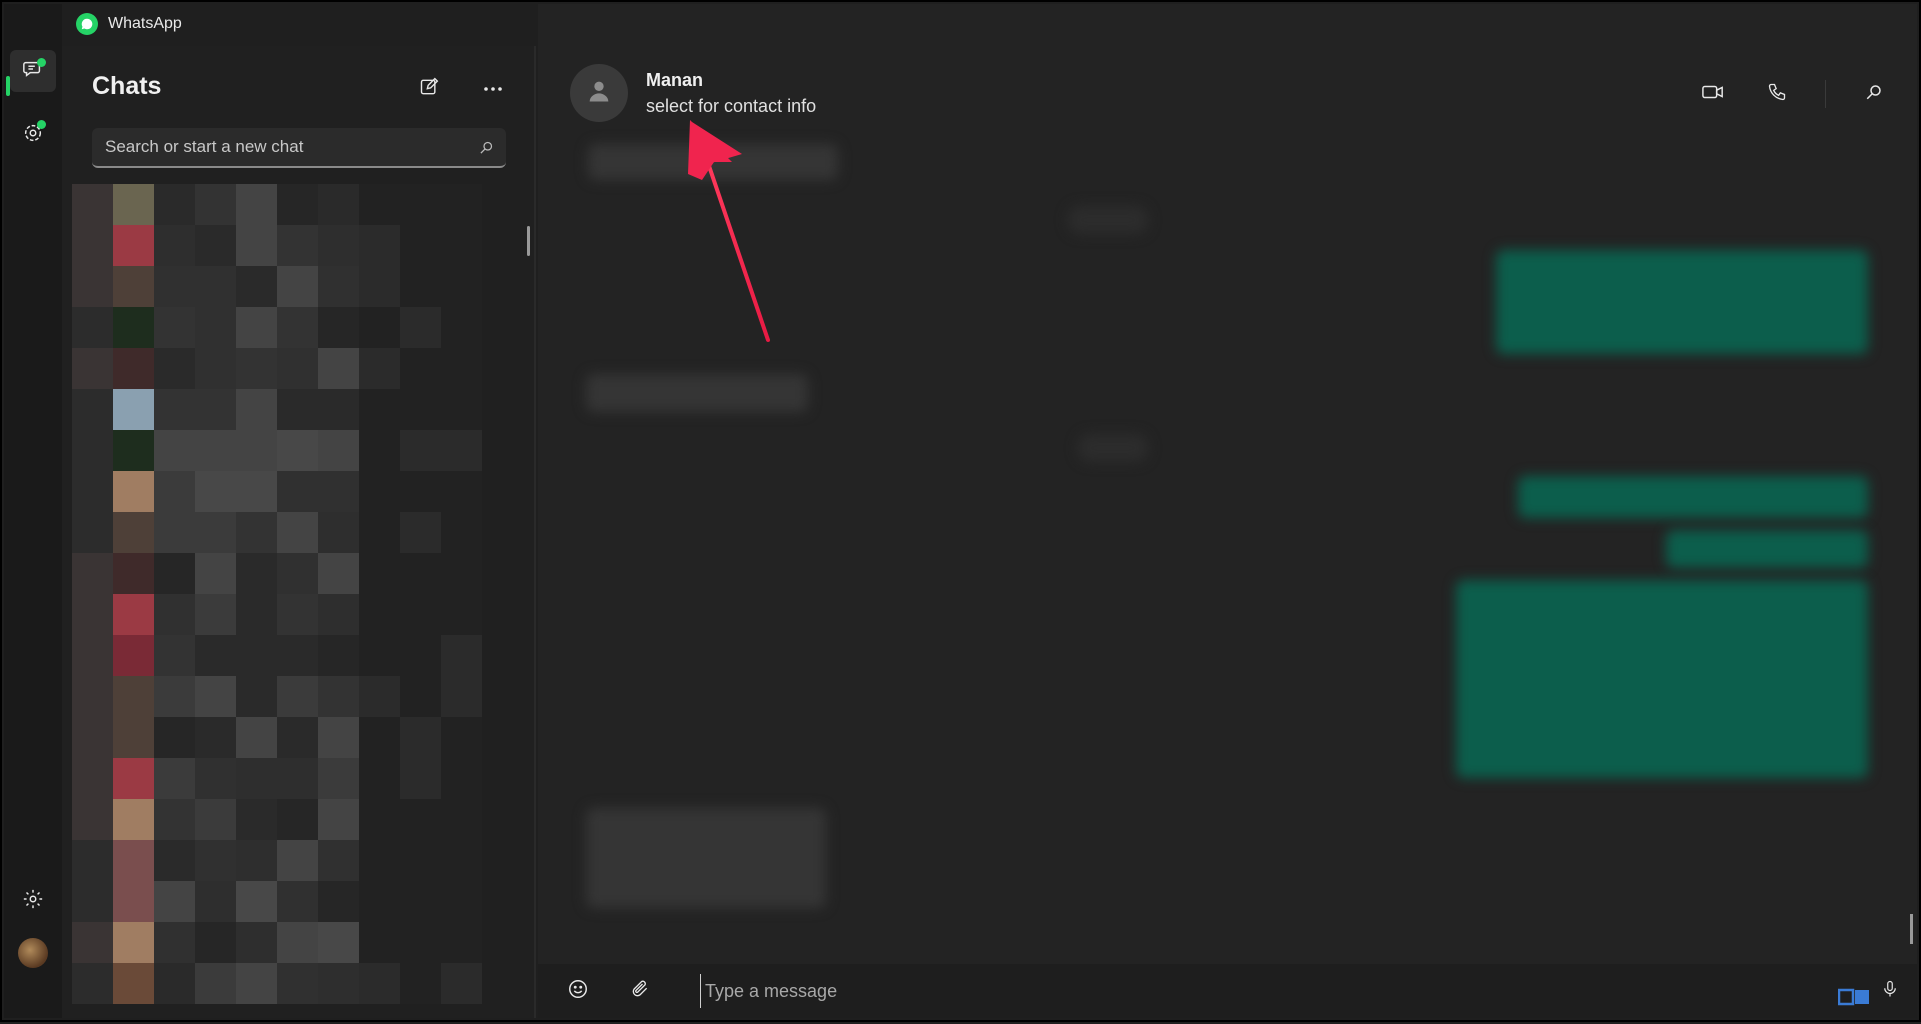 The height and width of the screenshot is (1024, 1921). What do you see at coordinates (33, 901) in the screenshot?
I see `rail-settings-button` at bounding box center [33, 901].